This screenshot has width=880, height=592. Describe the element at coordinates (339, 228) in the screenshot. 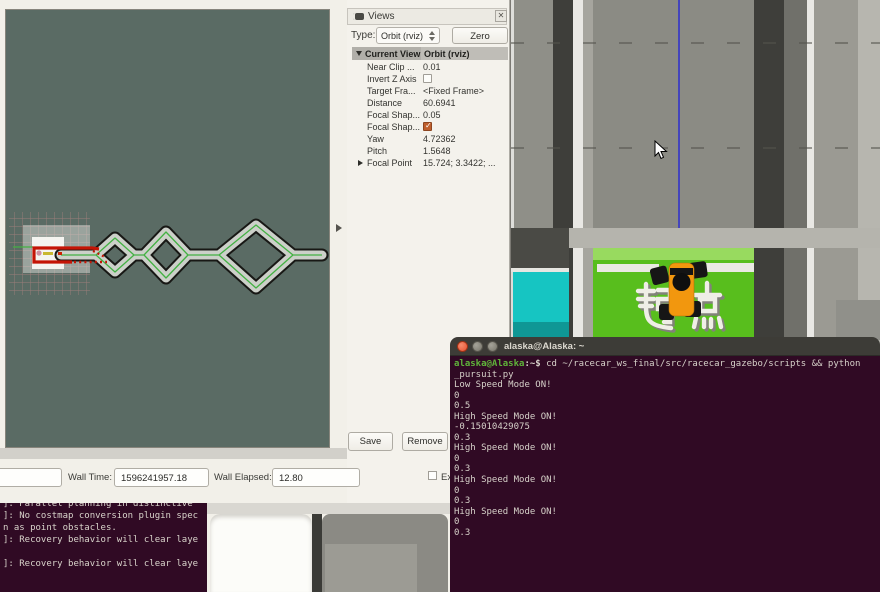

I see `splitter-arrow-icon` at that location.